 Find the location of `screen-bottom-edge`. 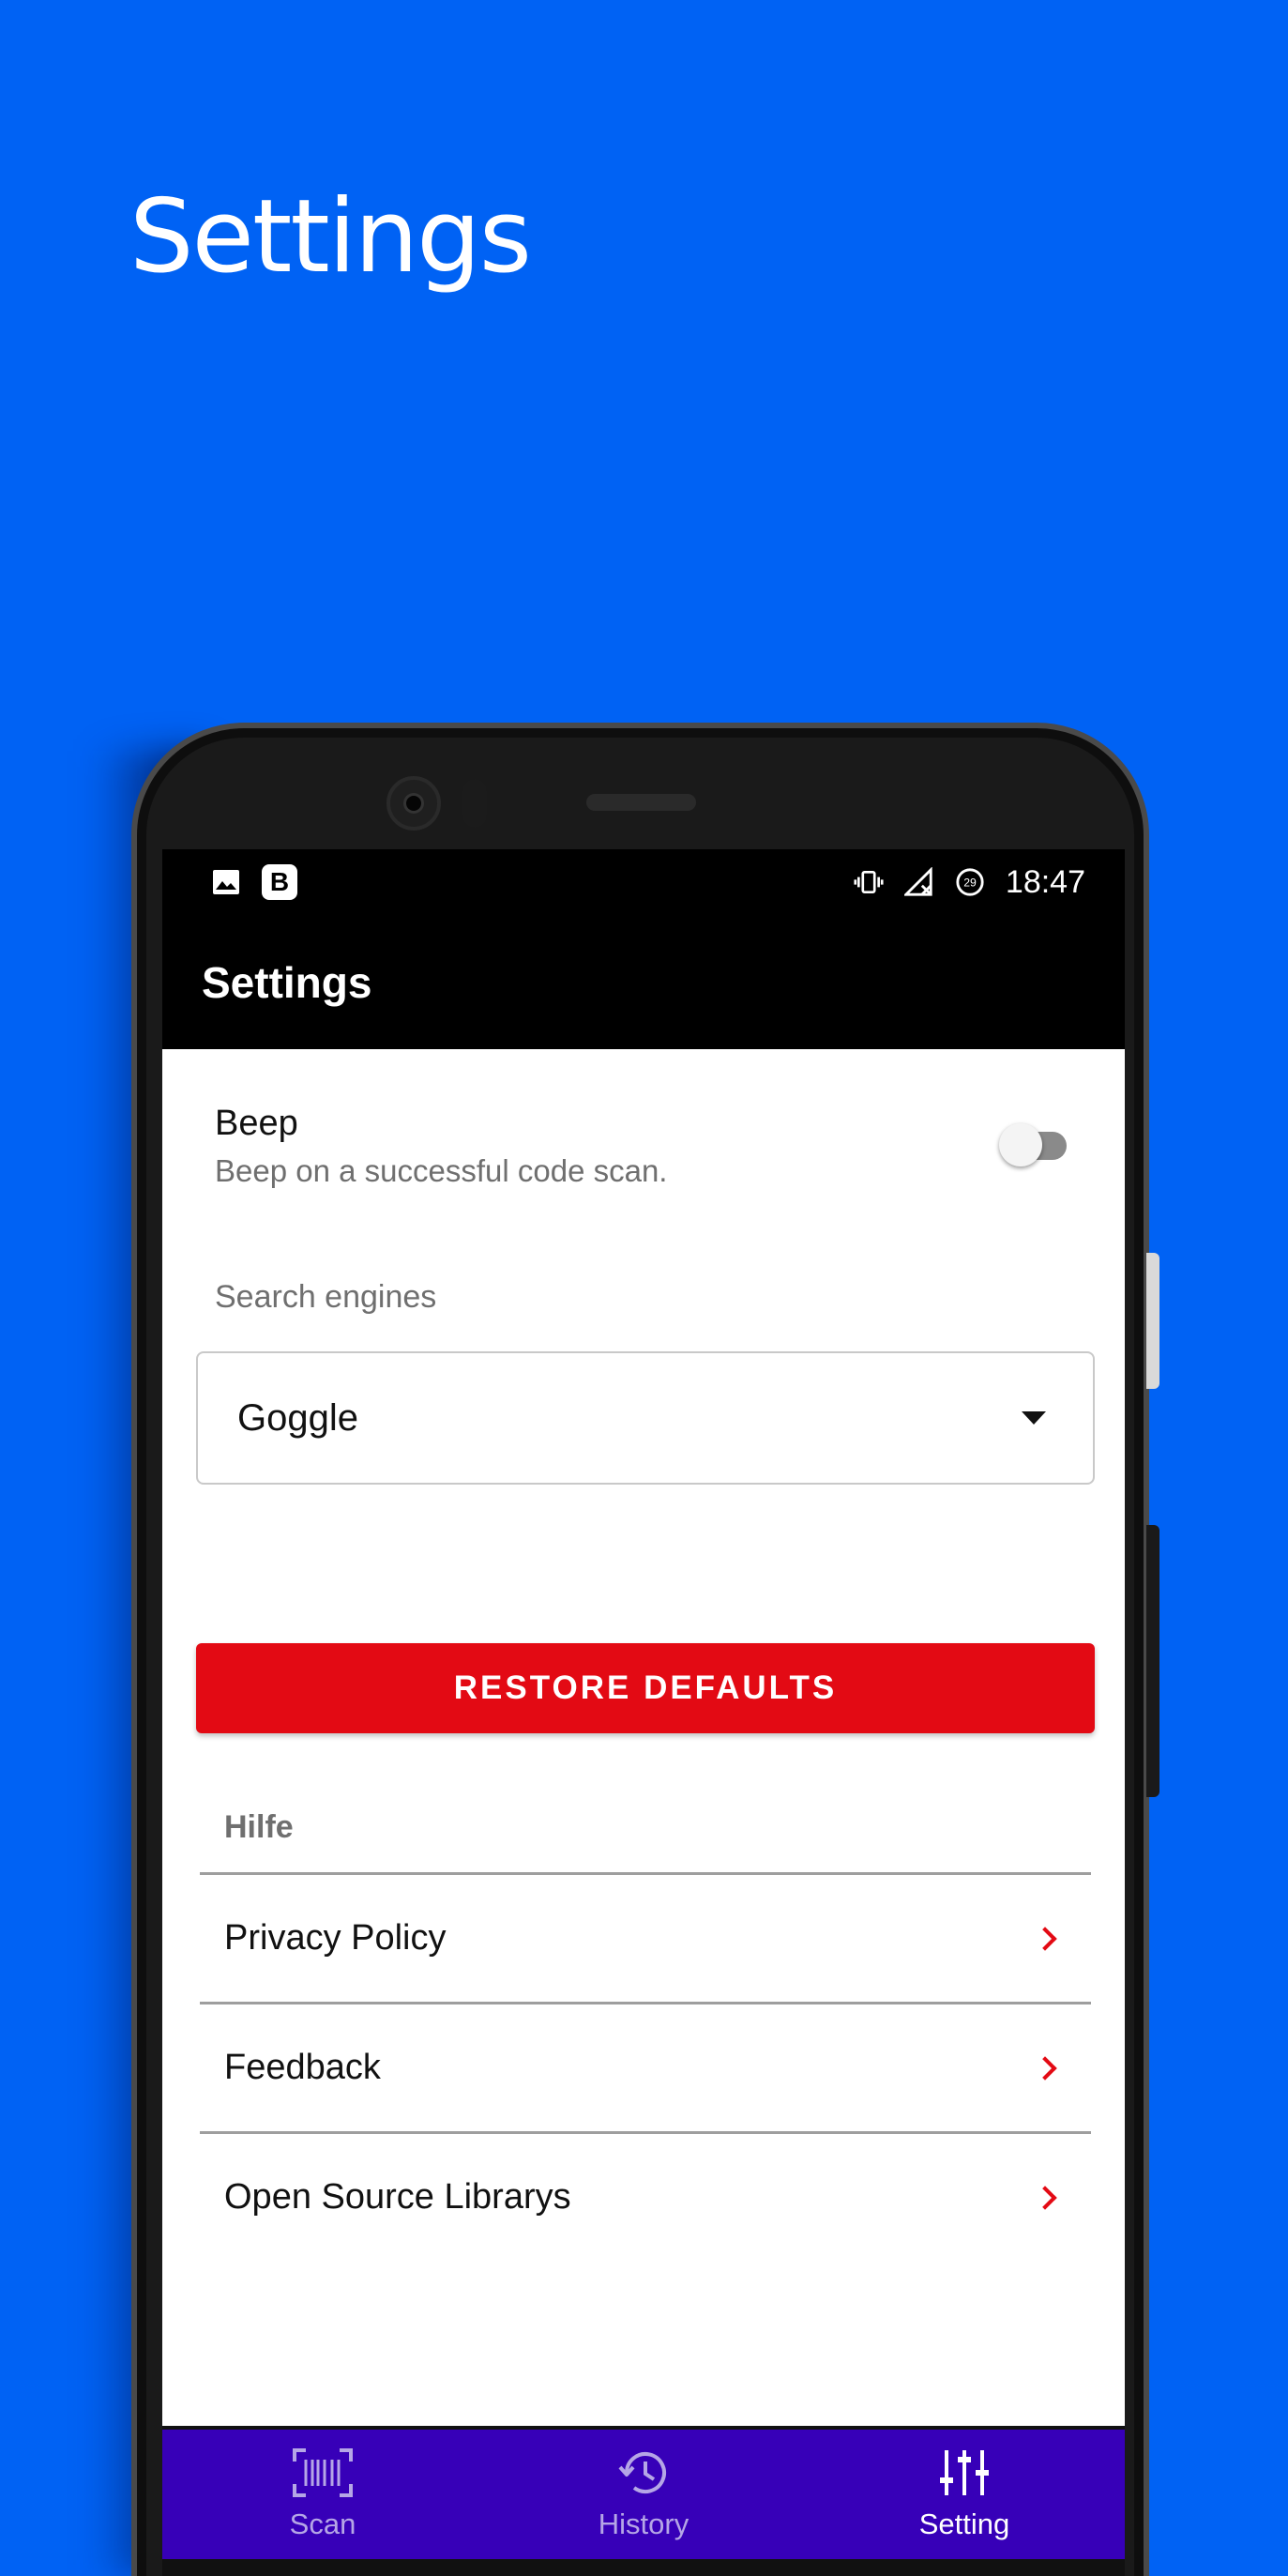

screen-bottom-edge is located at coordinates (644, 2567).